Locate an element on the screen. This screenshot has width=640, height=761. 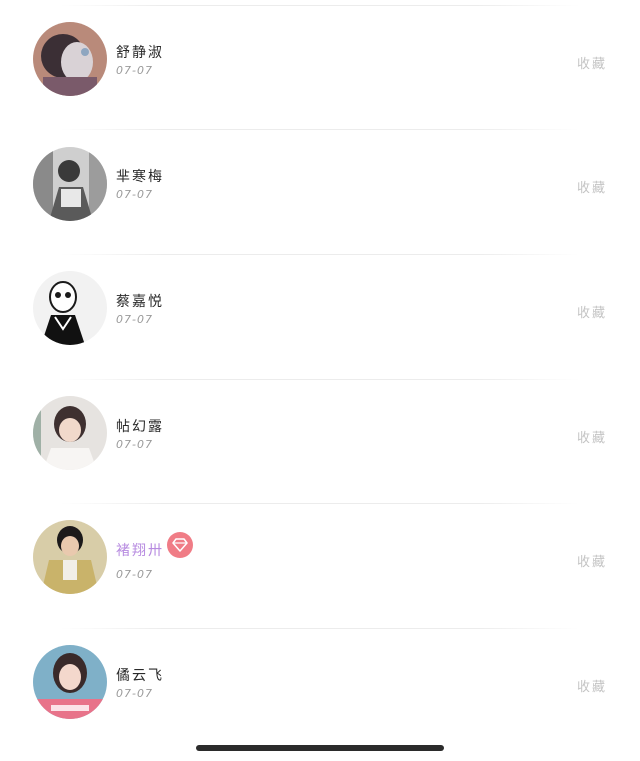
user-name: 褚翔卅 is located at coordinates (140, 551).